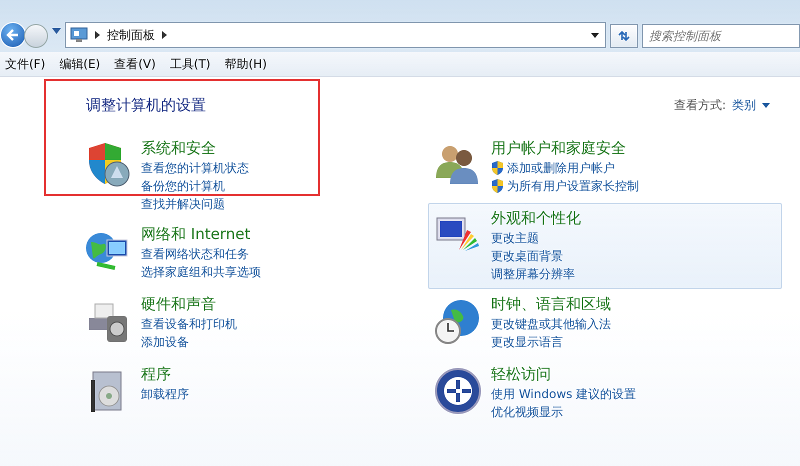 The height and width of the screenshot is (466, 800). I want to click on task-link: 查看网络状态和任务, so click(195, 254).